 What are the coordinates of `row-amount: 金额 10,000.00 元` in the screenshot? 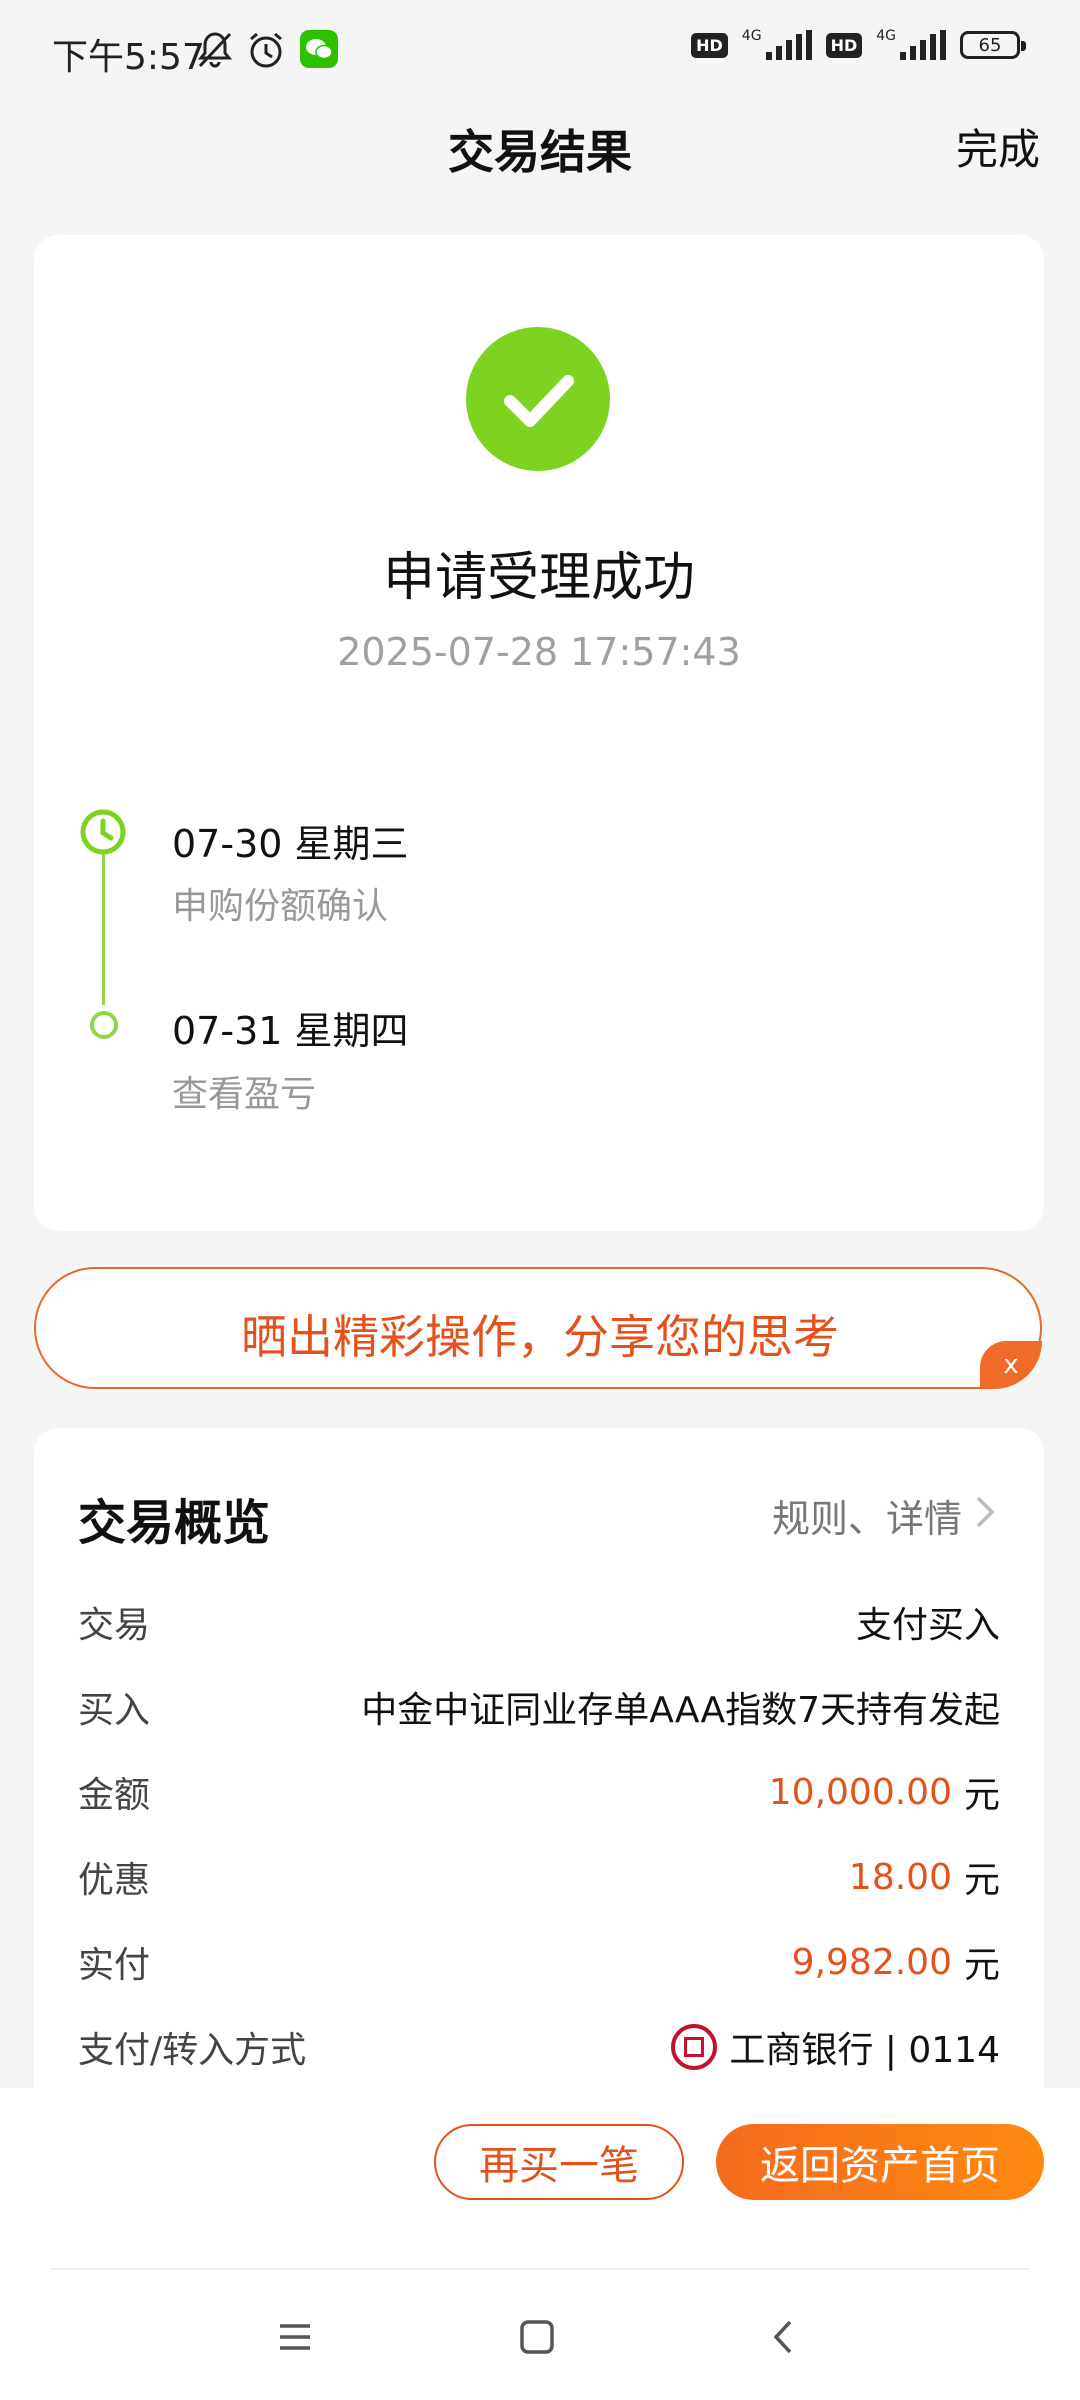 It's located at (539, 1792).